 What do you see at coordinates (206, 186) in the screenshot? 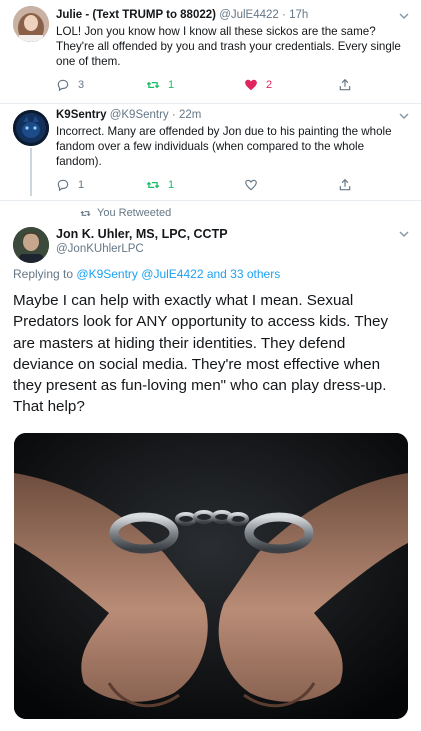
I see `tweet-actions: 1 1` at bounding box center [206, 186].